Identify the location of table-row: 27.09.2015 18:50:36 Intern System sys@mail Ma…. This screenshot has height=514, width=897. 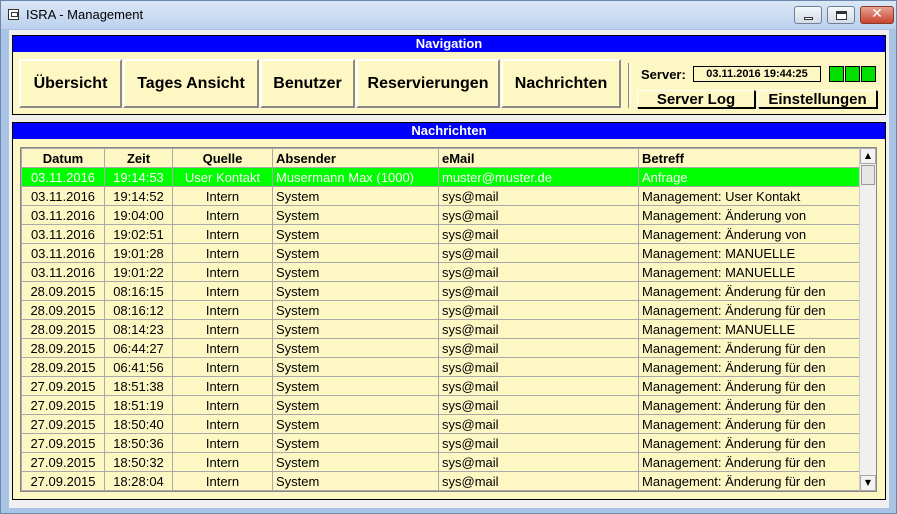
(440, 443).